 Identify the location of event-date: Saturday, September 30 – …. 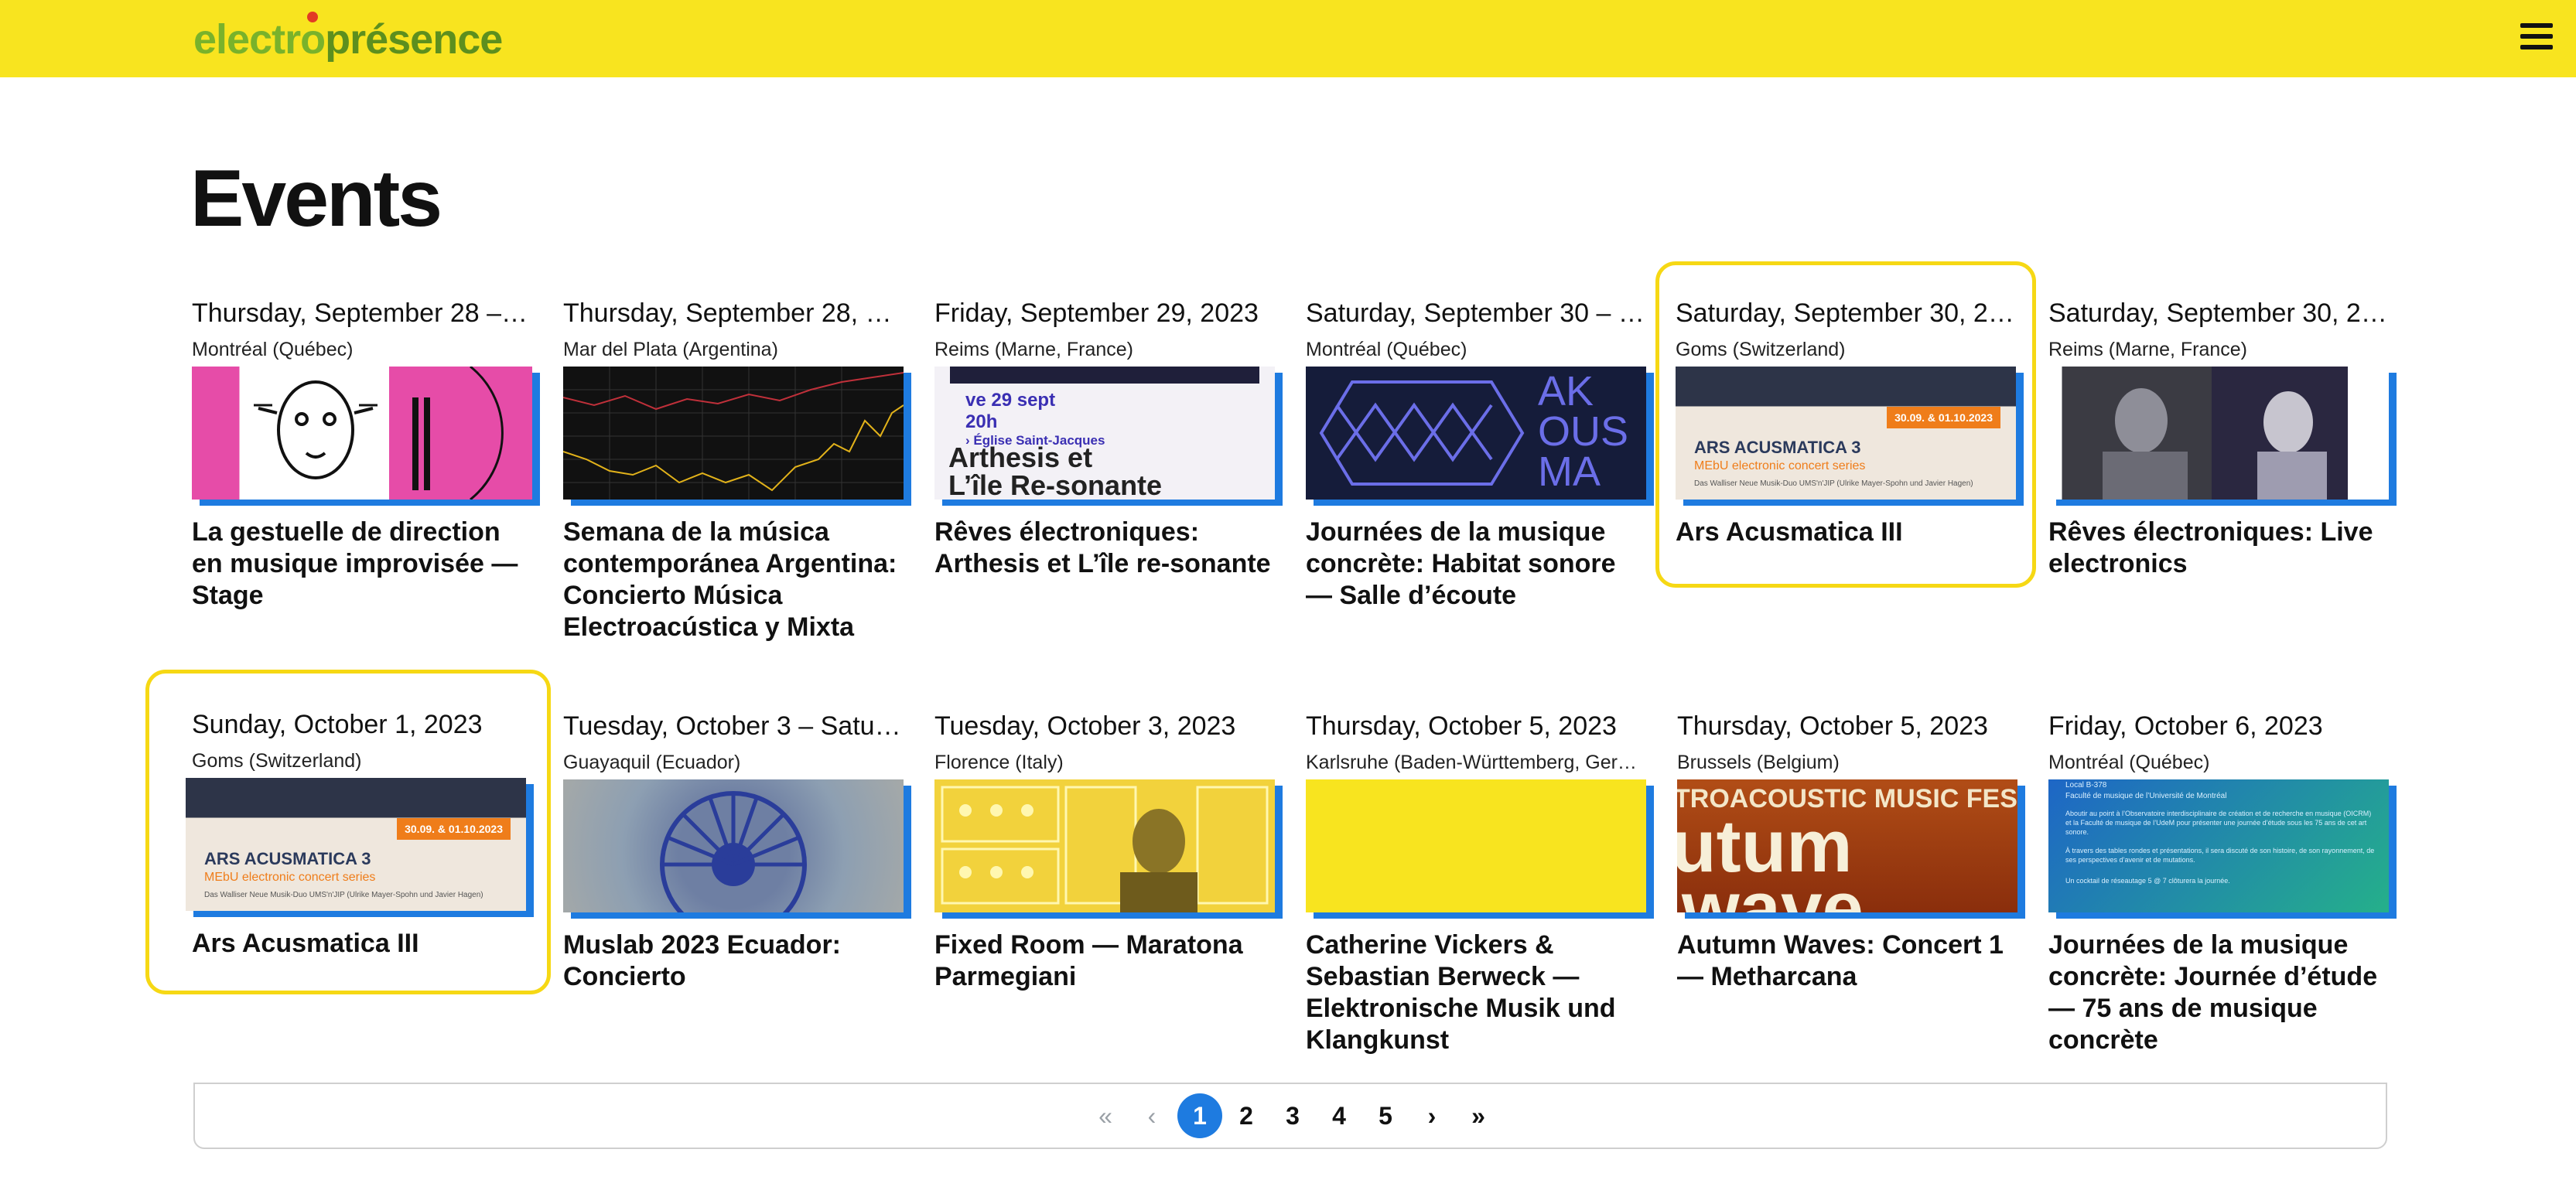
(1475, 313).